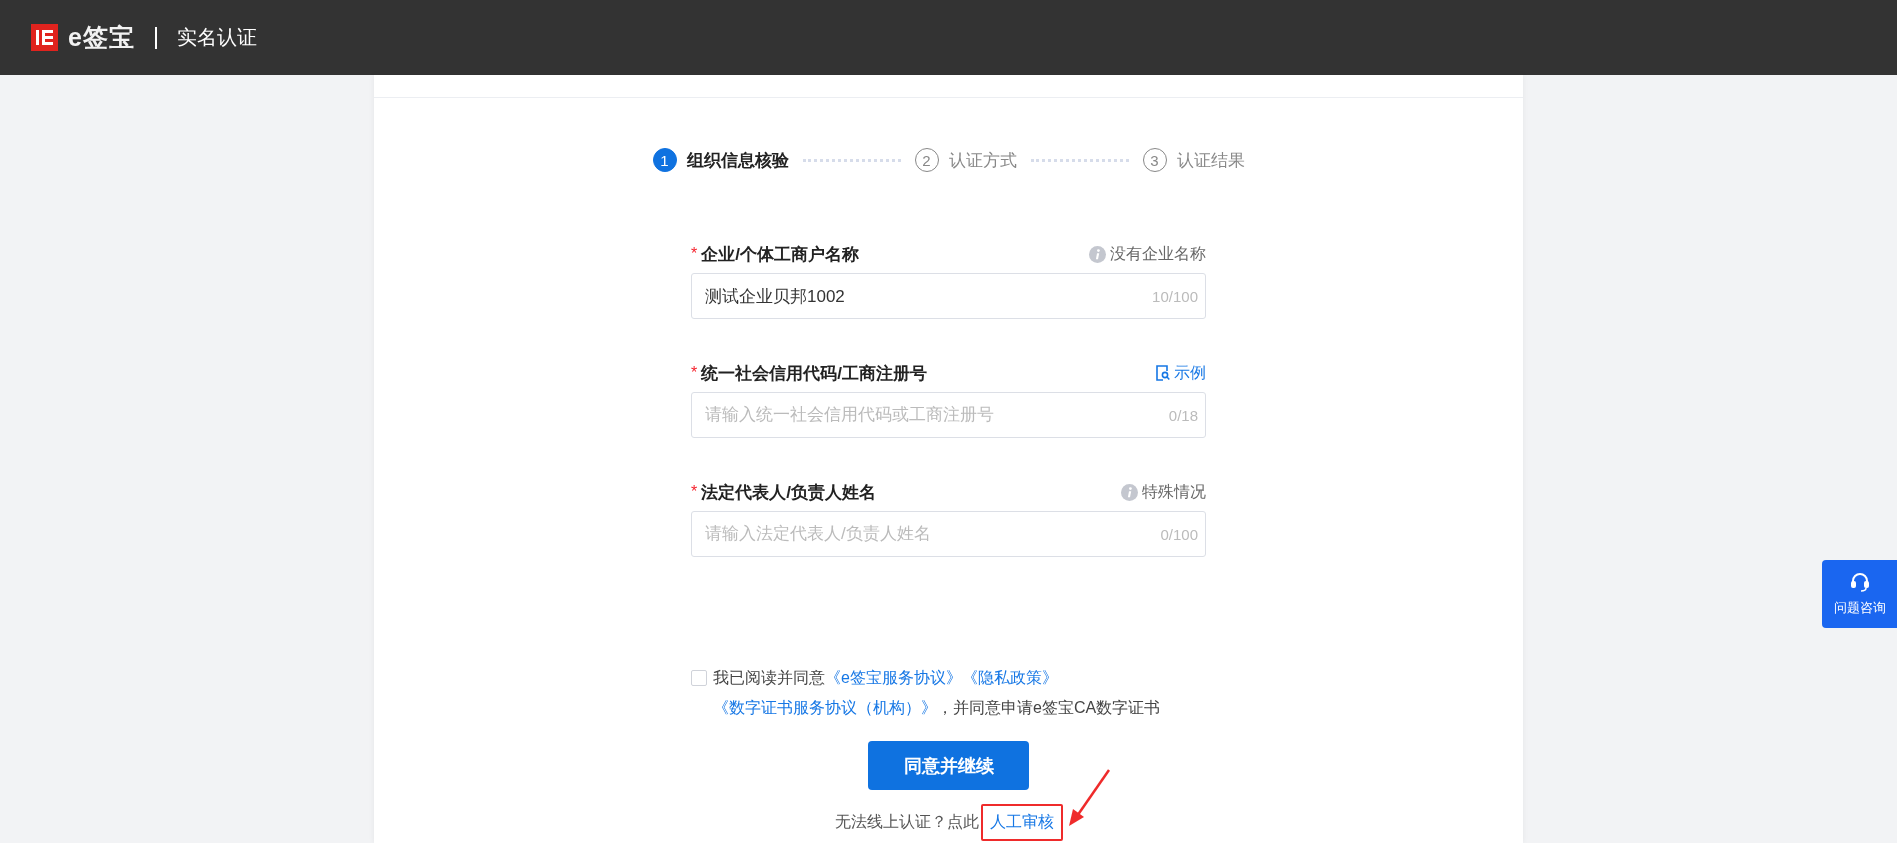 The width and height of the screenshot is (1897, 843). I want to click on example-link: 示例, so click(1190, 373).